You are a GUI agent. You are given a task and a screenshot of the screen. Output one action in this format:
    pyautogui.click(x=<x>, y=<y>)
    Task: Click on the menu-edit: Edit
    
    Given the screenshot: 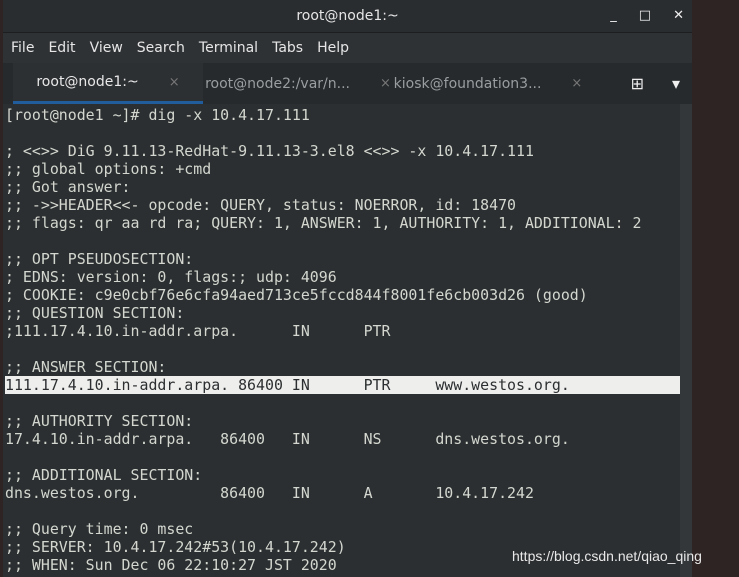 What is the action you would take?
    pyautogui.click(x=61, y=48)
    